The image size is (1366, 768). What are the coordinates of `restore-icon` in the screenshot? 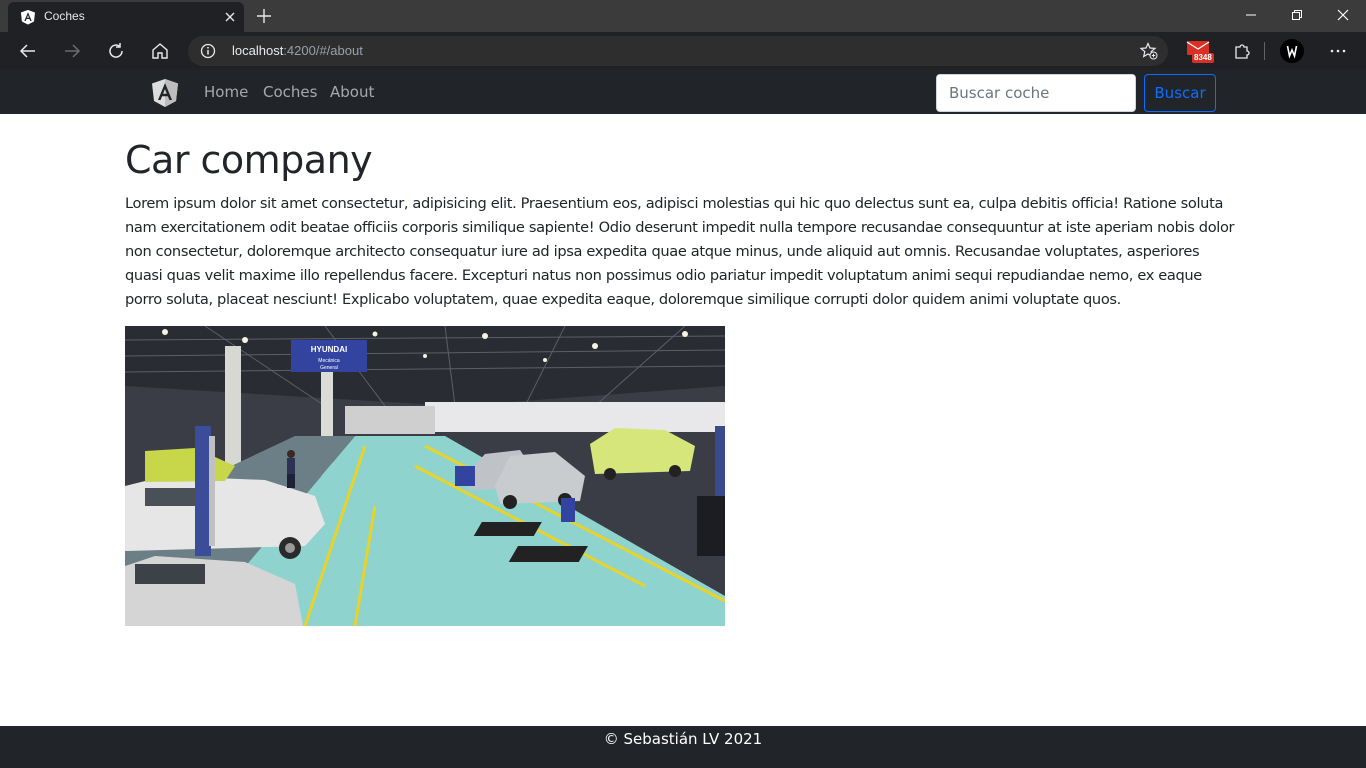 It's located at (1297, 15).